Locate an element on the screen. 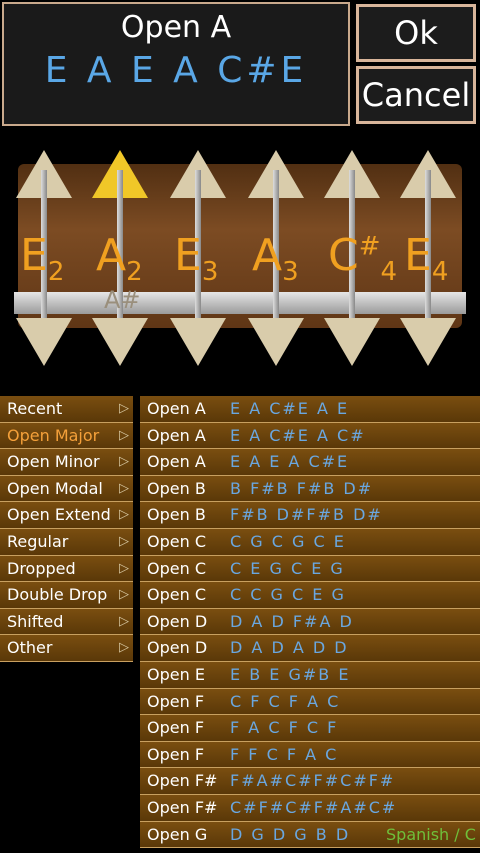 This screenshot has height=853, width=480. tuning-name: Open E is located at coordinates (176, 674).